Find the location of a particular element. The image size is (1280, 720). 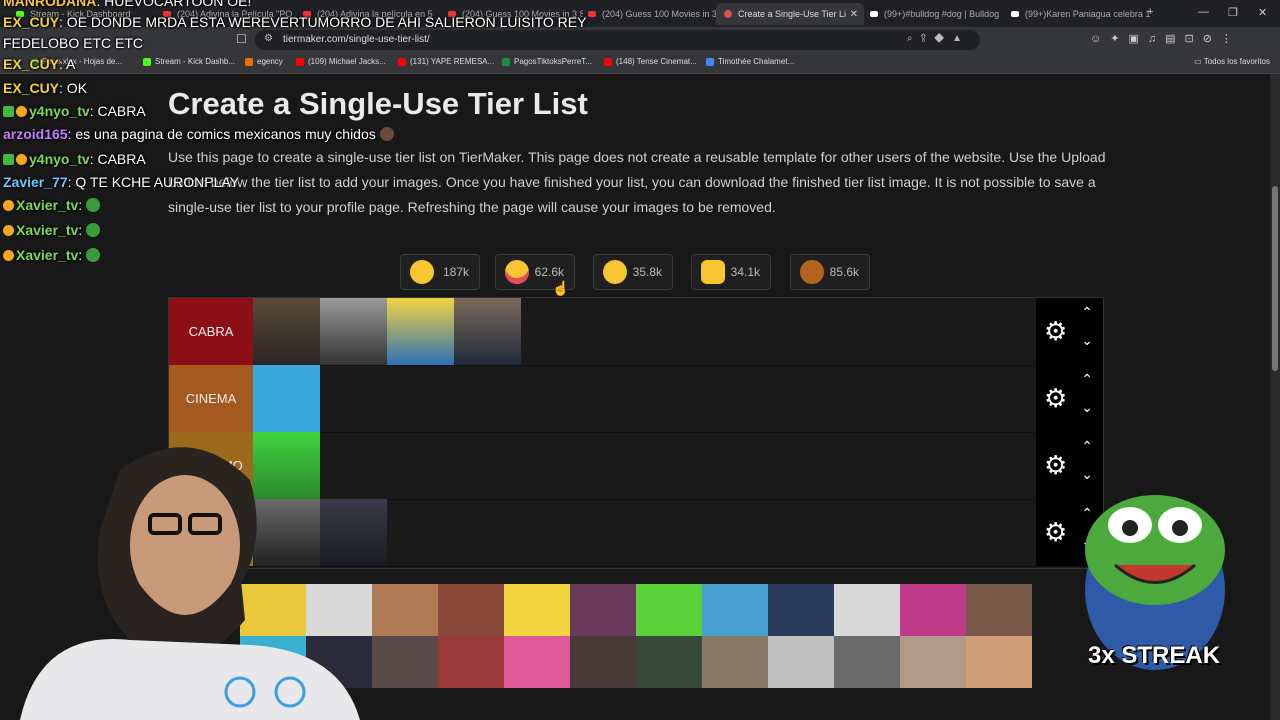

egency-icon is located at coordinates (249, 61).